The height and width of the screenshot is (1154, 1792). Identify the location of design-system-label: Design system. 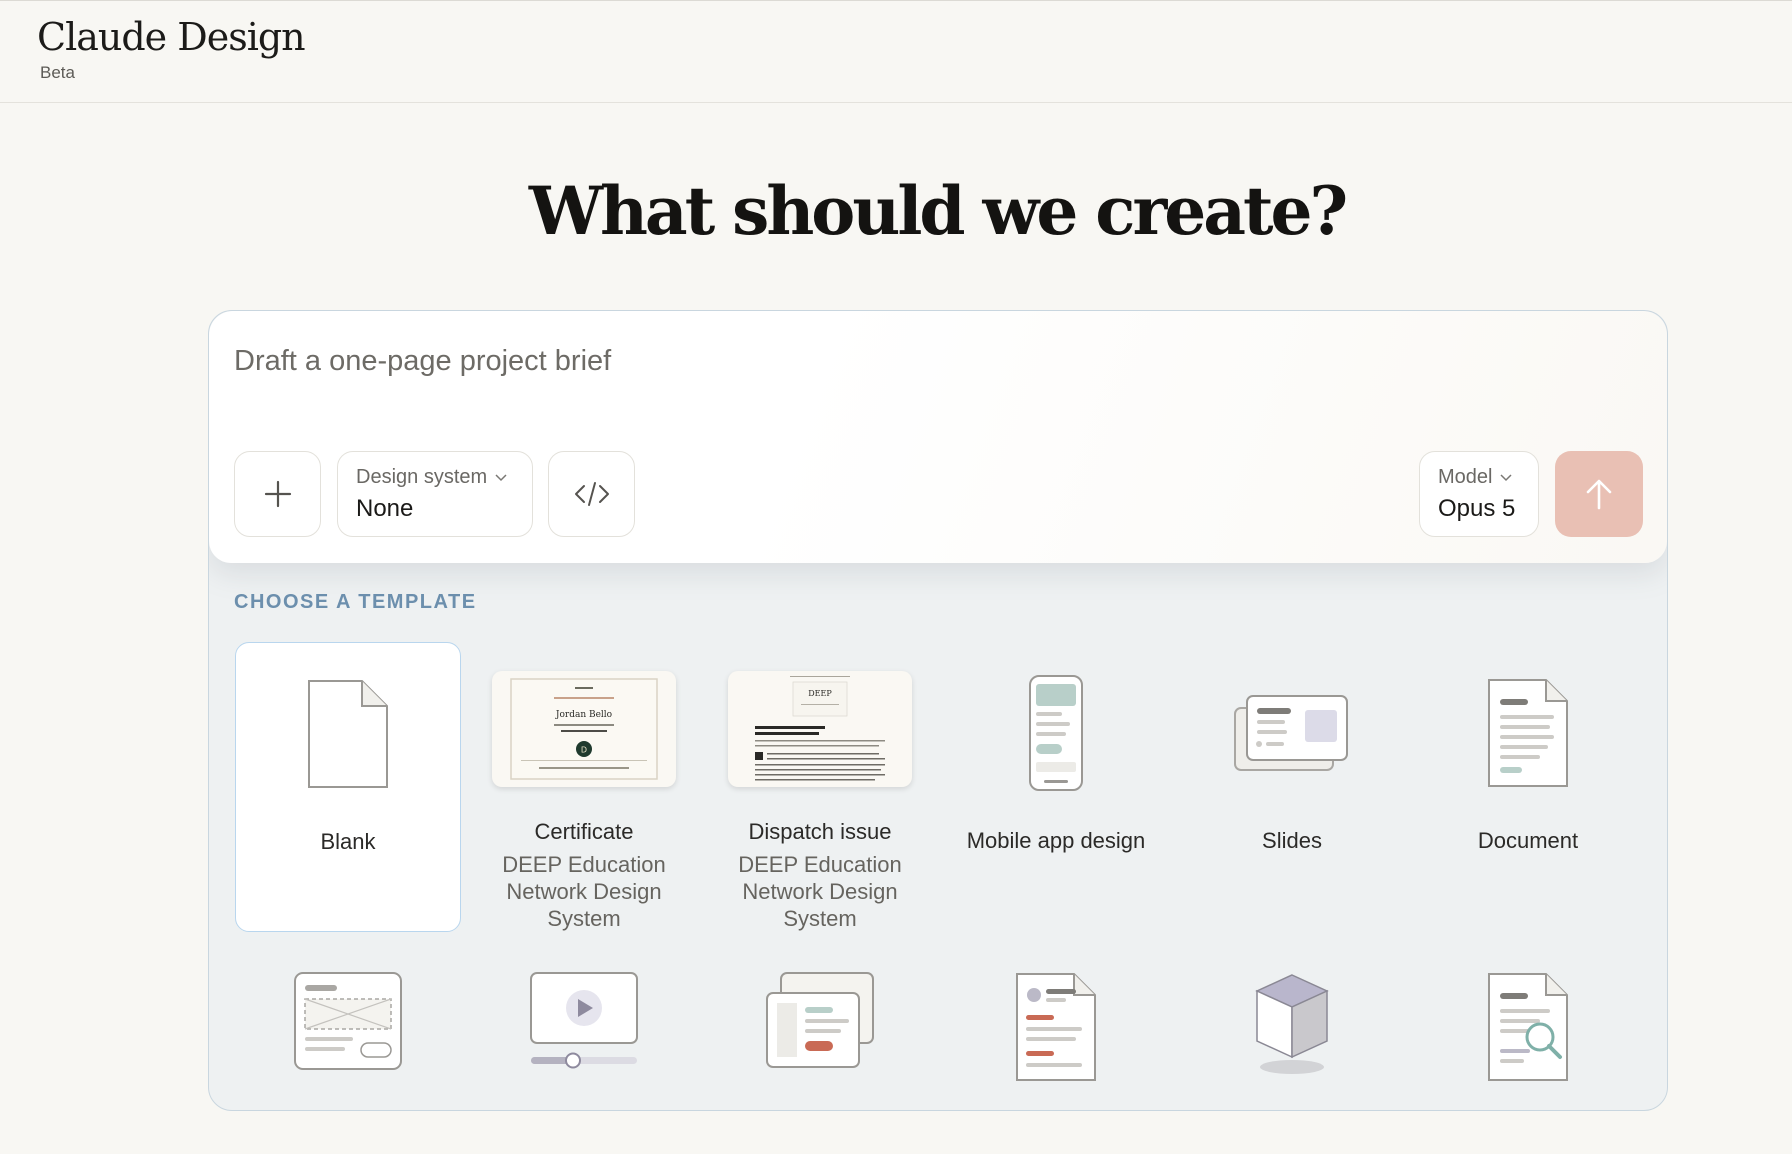
(422, 477).